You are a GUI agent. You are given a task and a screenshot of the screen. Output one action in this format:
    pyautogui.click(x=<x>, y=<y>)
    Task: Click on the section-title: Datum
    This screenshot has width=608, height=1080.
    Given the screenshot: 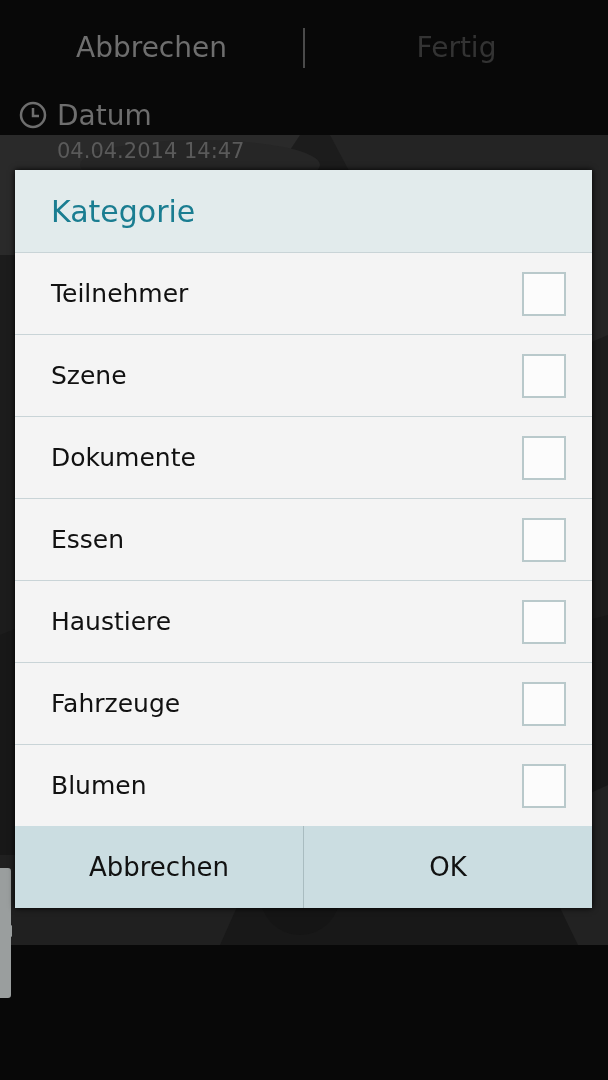 What is the action you would take?
    pyautogui.click(x=104, y=115)
    